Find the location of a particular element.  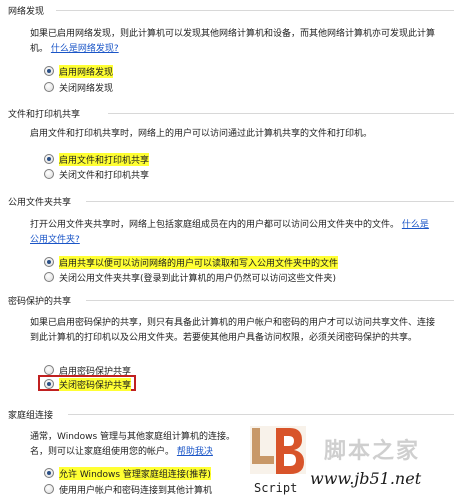

radio-disable-file-printer-sharing: 关闭文件和打印机共享 is located at coordinates (96, 174).